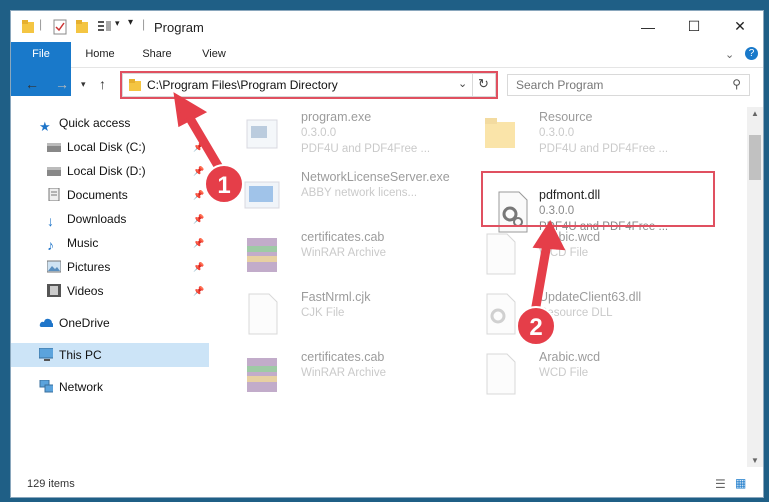 This screenshot has width=769, height=502. What do you see at coordinates (54, 266) in the screenshot?
I see `pictures-icon` at bounding box center [54, 266].